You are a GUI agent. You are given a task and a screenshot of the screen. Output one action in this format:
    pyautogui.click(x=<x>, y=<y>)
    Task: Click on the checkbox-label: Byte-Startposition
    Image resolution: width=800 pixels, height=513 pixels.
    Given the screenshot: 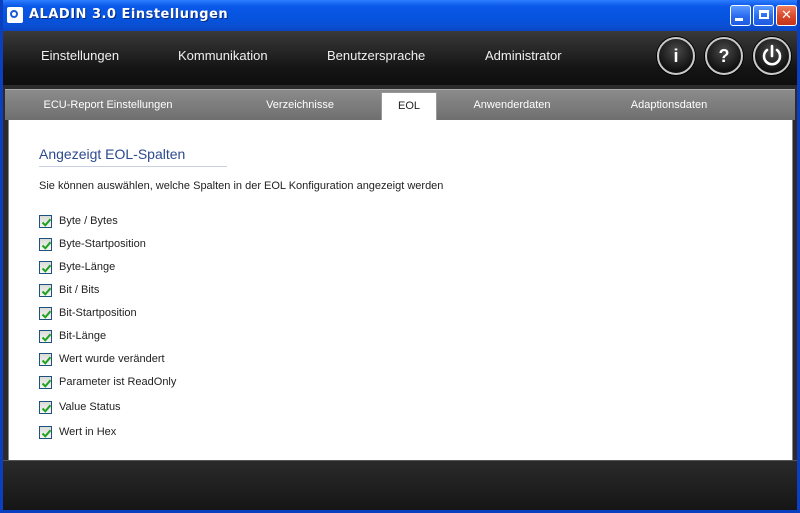 What is the action you would take?
    pyautogui.click(x=102, y=244)
    